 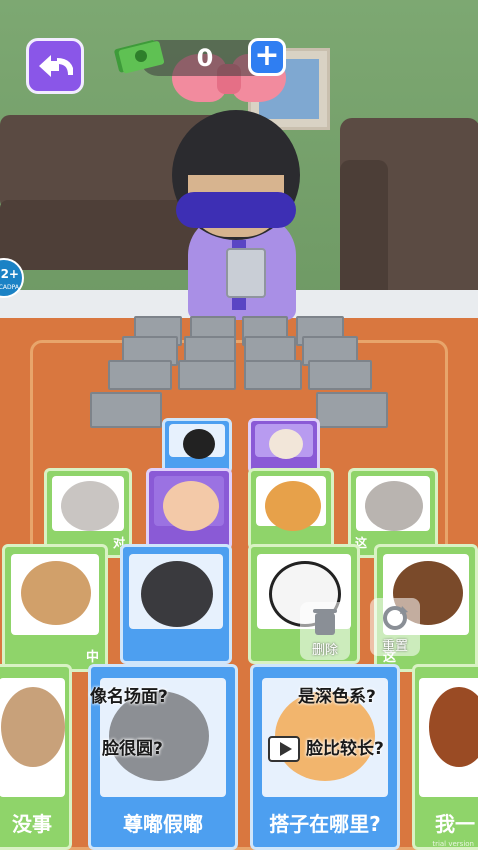 What do you see at coordinates (36, 757) in the screenshot?
I see `character-card: 没事` at bounding box center [36, 757].